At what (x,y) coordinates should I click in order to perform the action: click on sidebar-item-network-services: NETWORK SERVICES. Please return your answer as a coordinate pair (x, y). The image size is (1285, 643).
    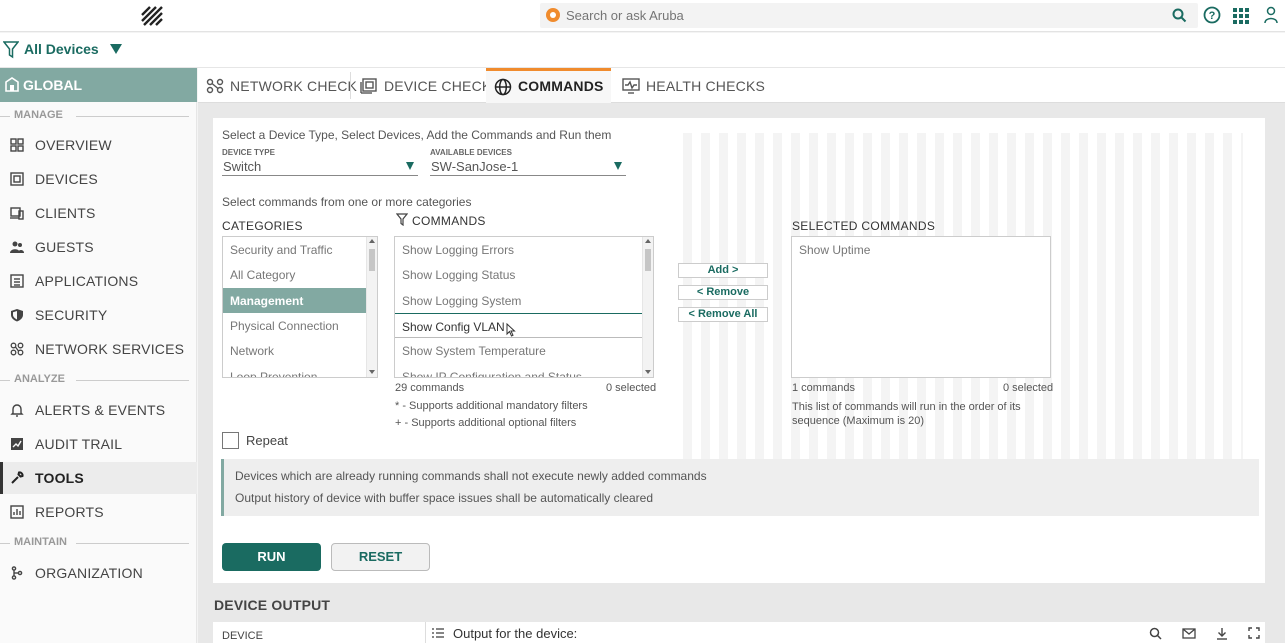
    Looking at the image, I should click on (98, 349).